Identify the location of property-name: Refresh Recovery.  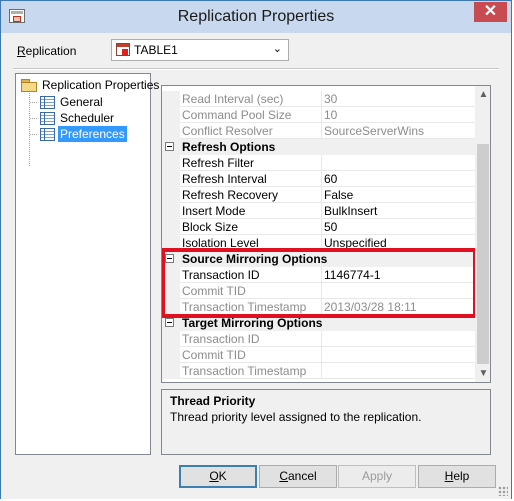
(251, 195).